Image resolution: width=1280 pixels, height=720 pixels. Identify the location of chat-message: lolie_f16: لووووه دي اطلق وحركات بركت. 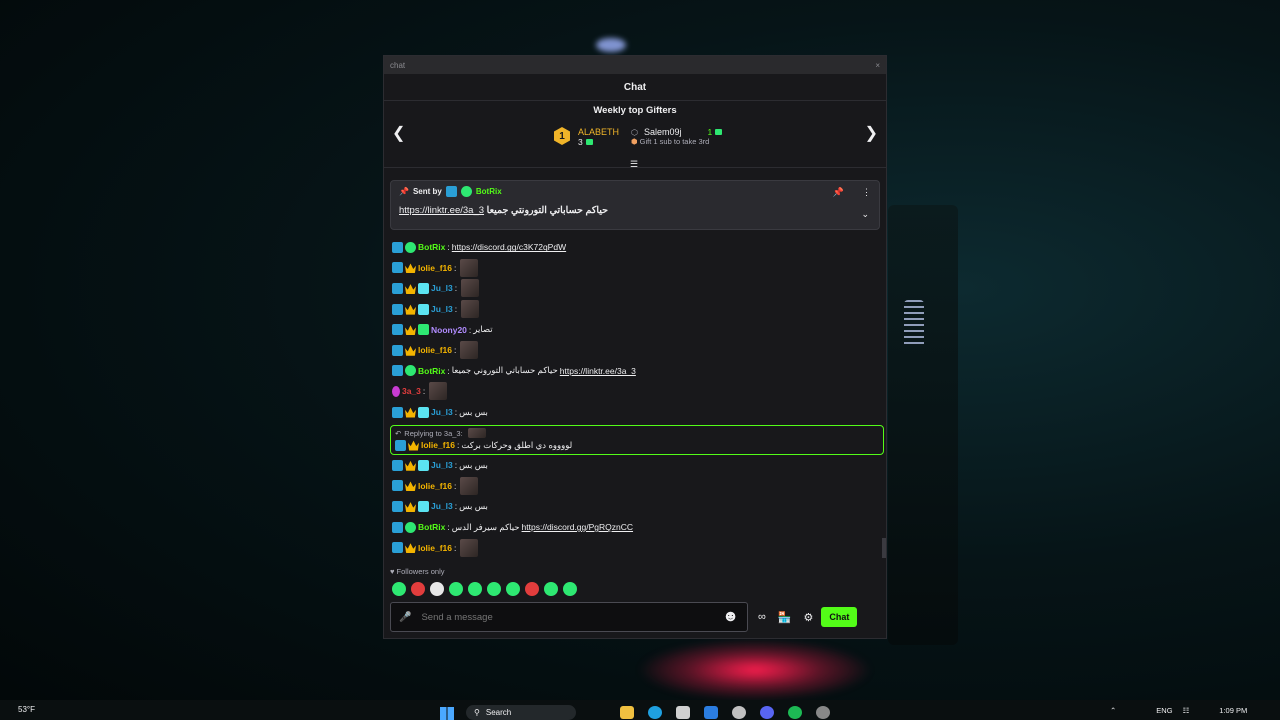
(637, 445).